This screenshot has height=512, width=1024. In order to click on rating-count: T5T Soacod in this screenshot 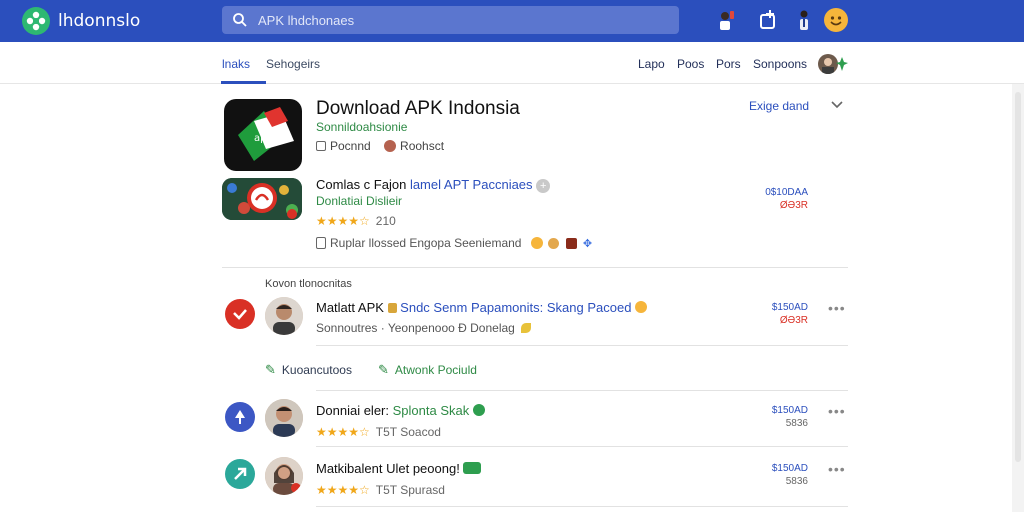, I will do `click(408, 432)`.